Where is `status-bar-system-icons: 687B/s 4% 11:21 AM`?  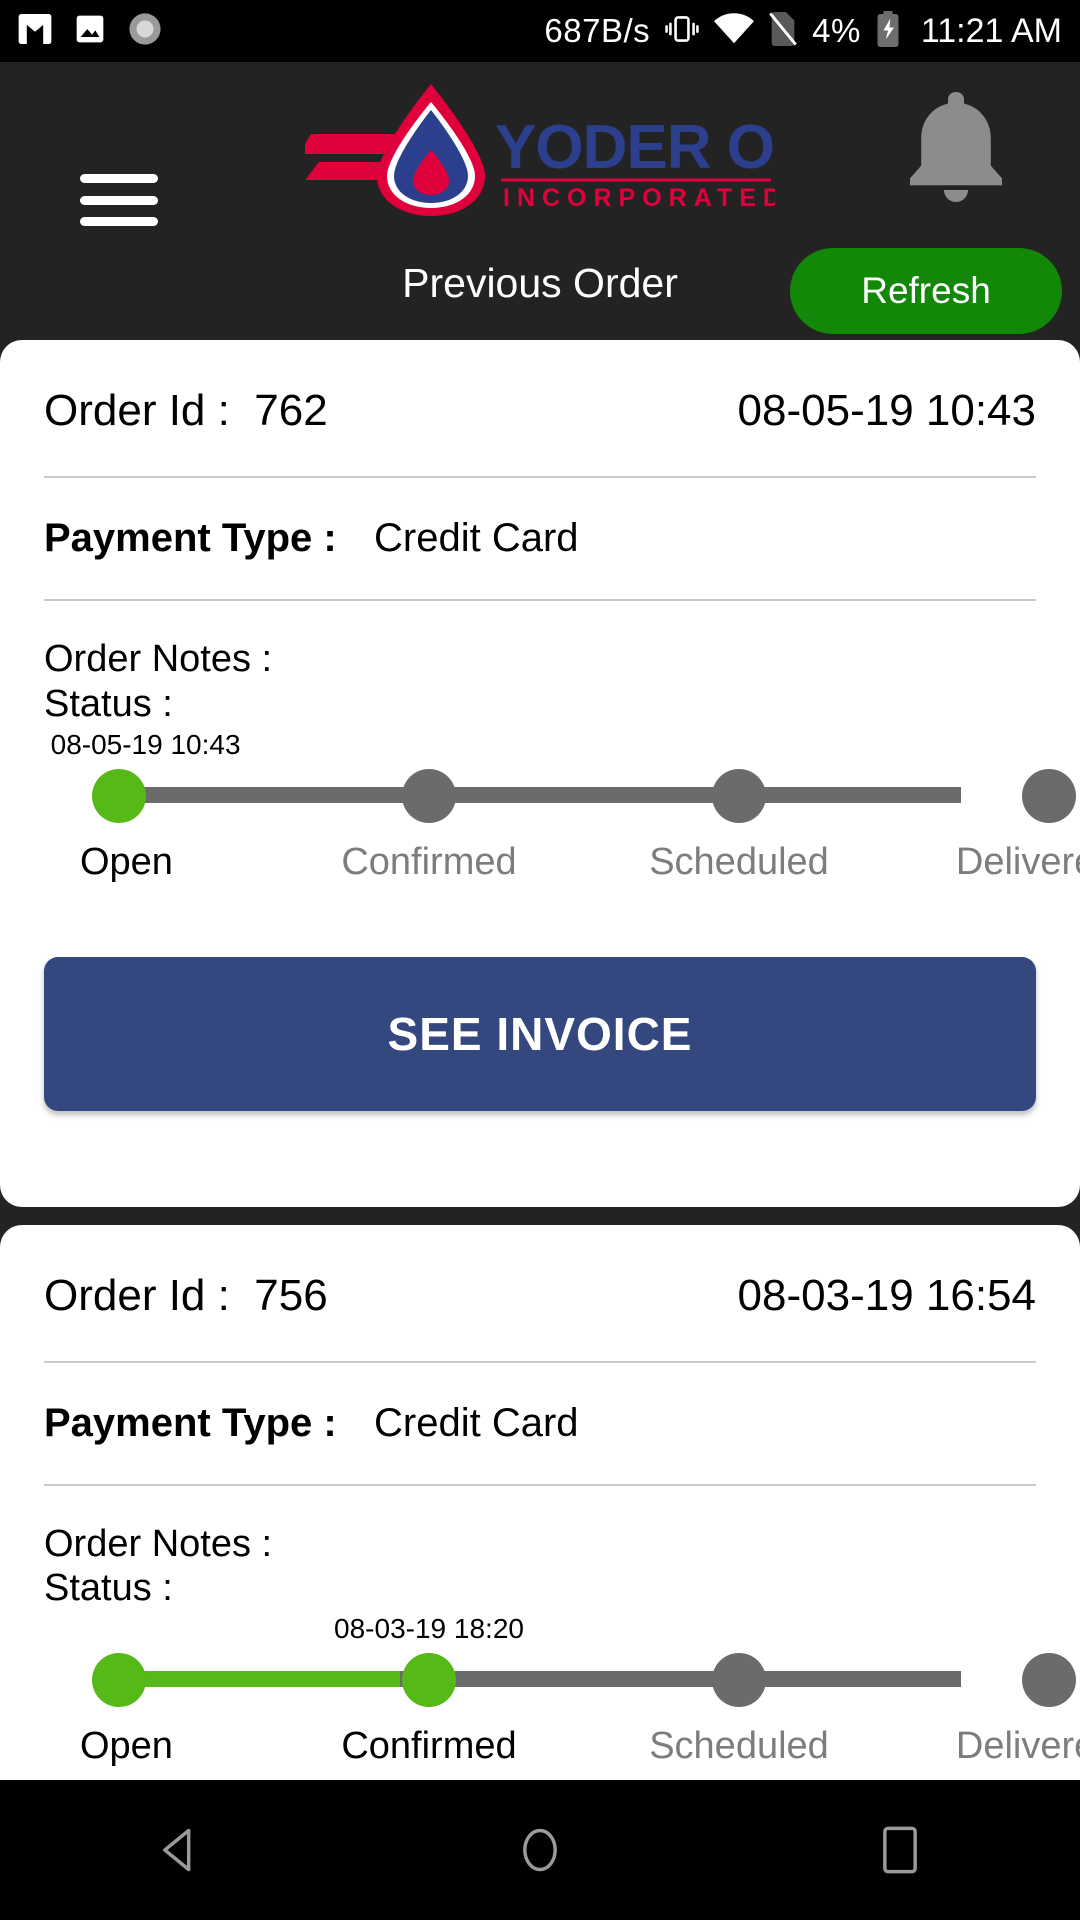
status-bar-system-icons: 687B/s 4% 11:21 AM is located at coordinates (803, 31).